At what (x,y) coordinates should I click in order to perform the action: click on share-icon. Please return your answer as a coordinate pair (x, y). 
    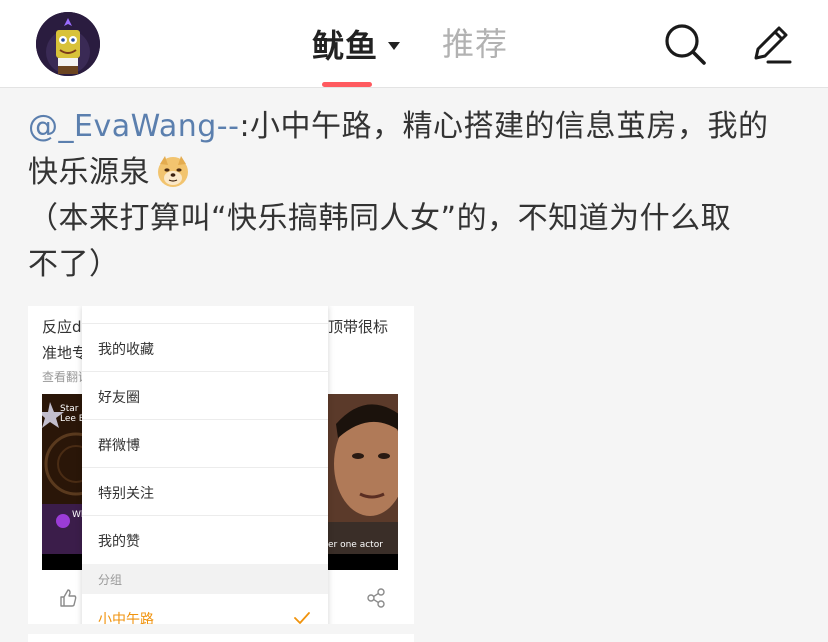
    Looking at the image, I should click on (376, 598).